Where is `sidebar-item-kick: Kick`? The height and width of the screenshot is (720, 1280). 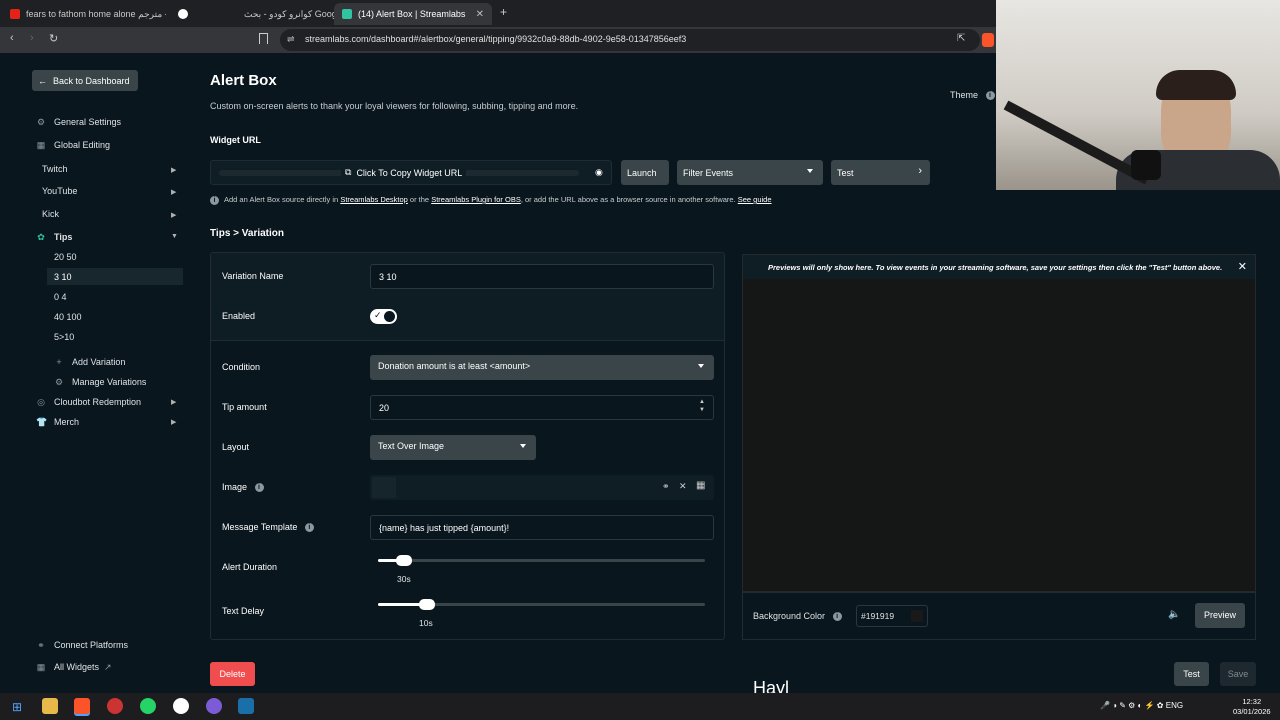
sidebar-item-kick: Kick is located at coordinates (50, 214).